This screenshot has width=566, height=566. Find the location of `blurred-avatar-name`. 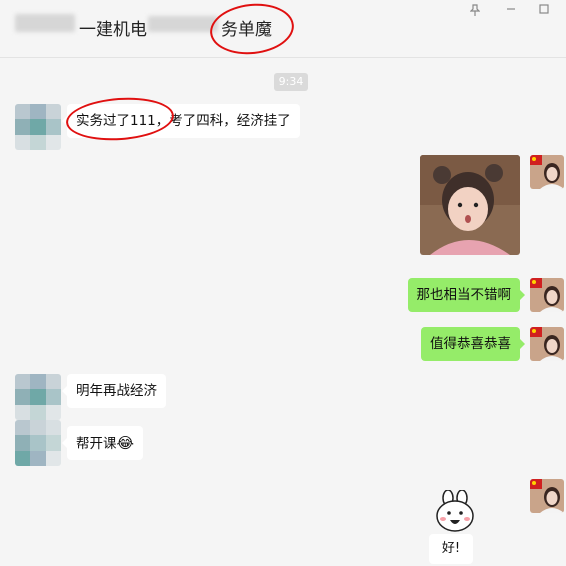

blurred-avatar-name is located at coordinates (45, 23).